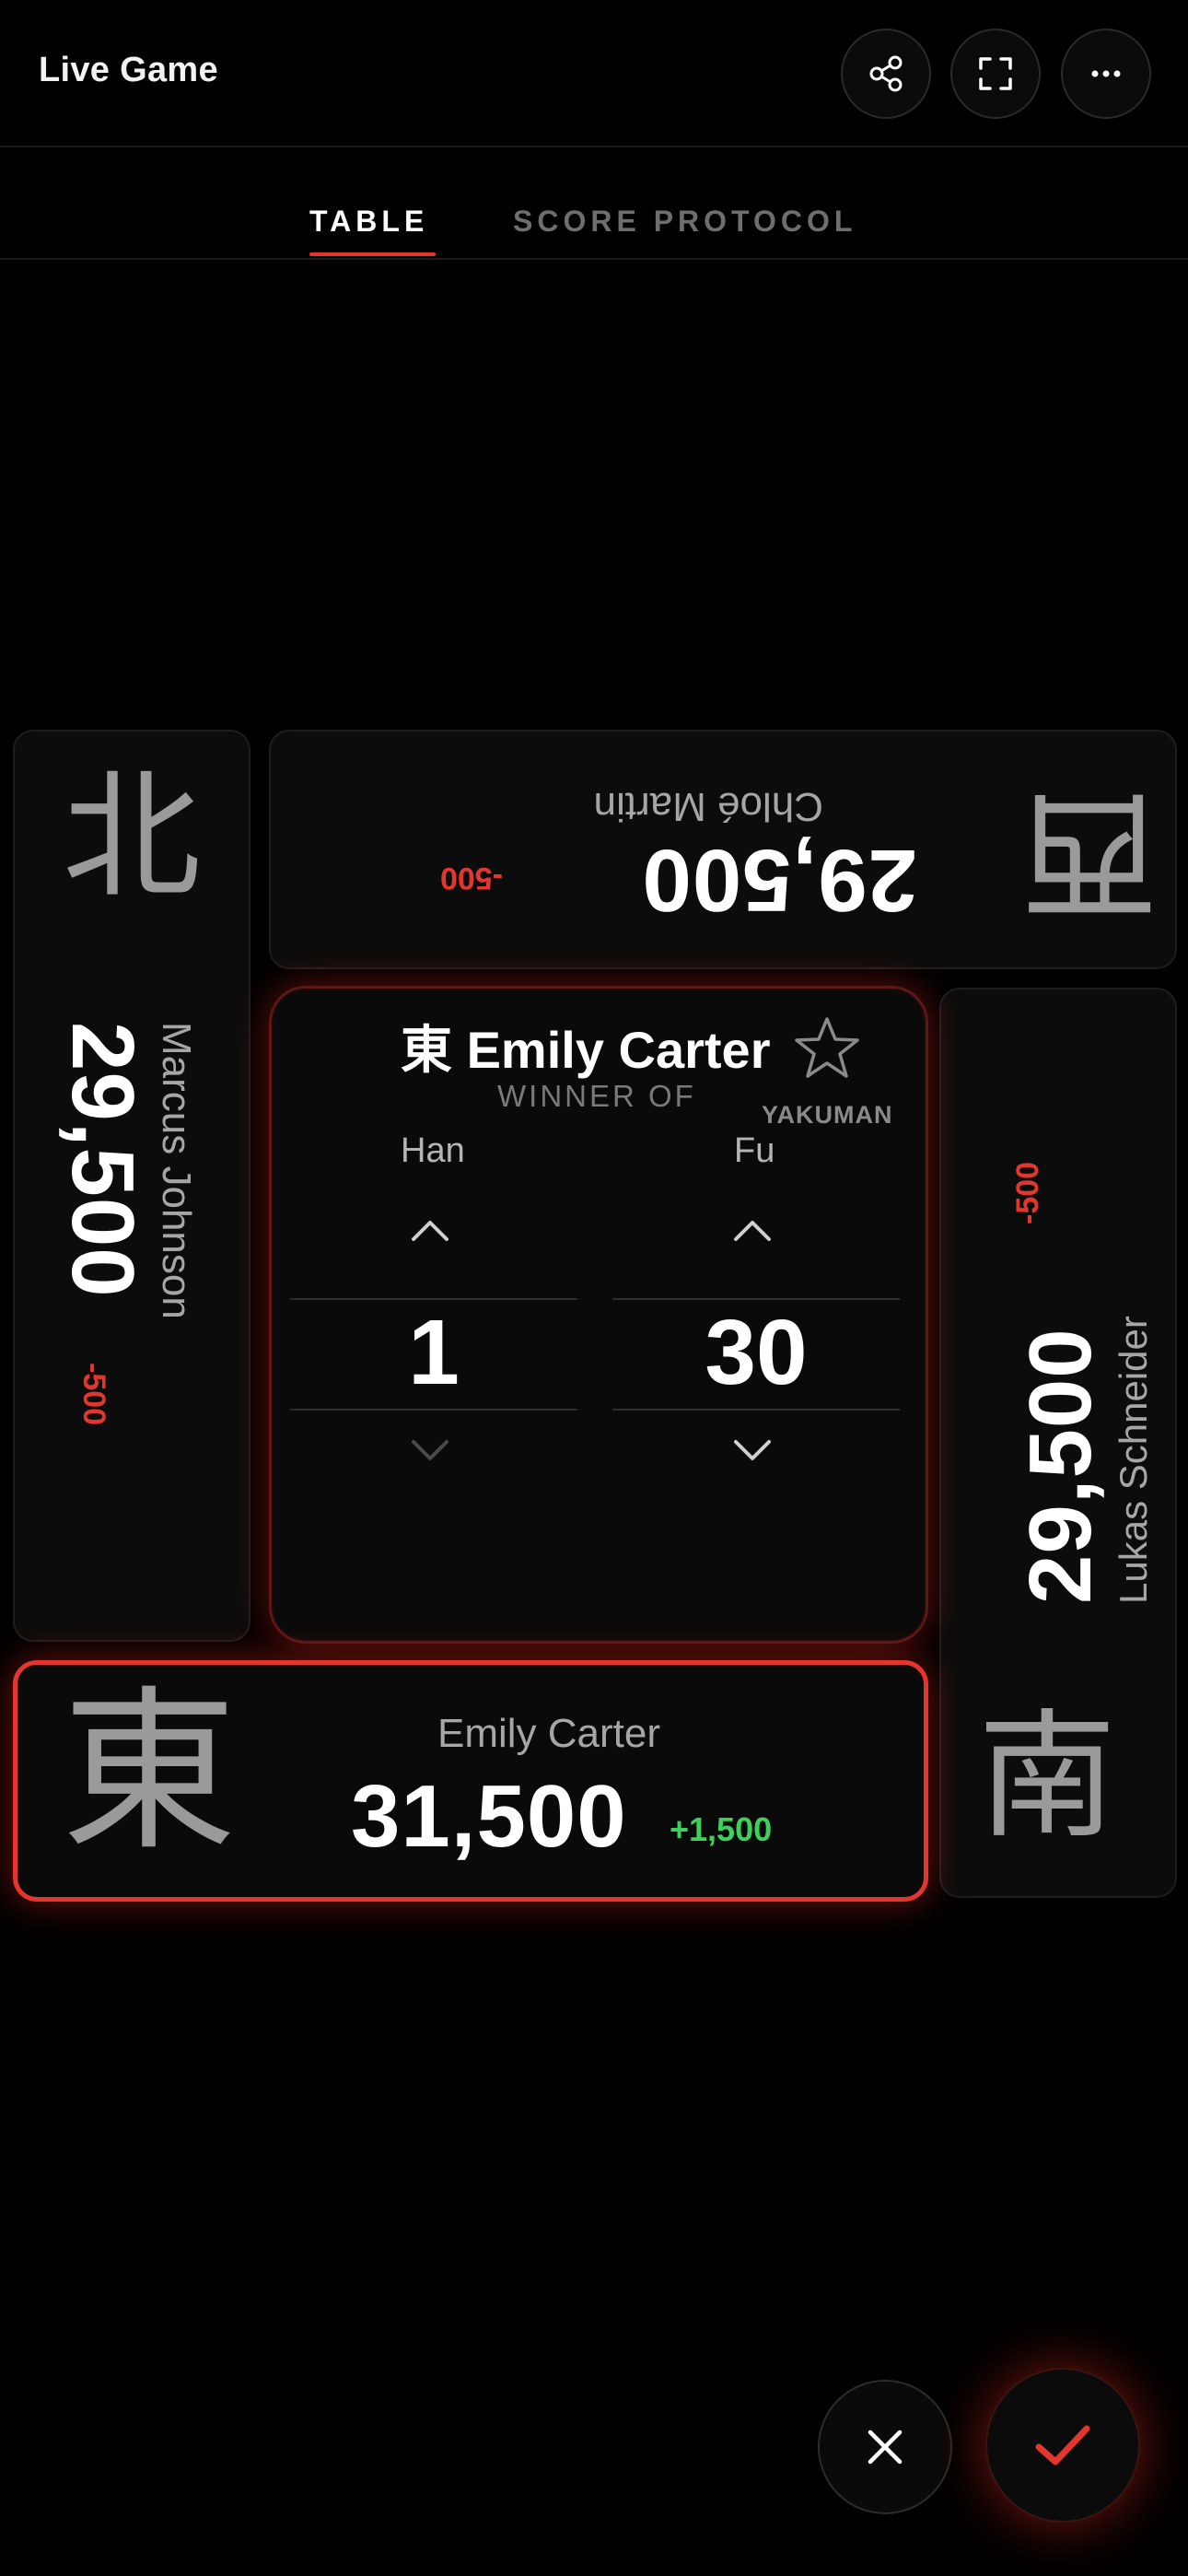 The width and height of the screenshot is (1188, 2576). I want to click on fullscreen-icon, so click(995, 73).